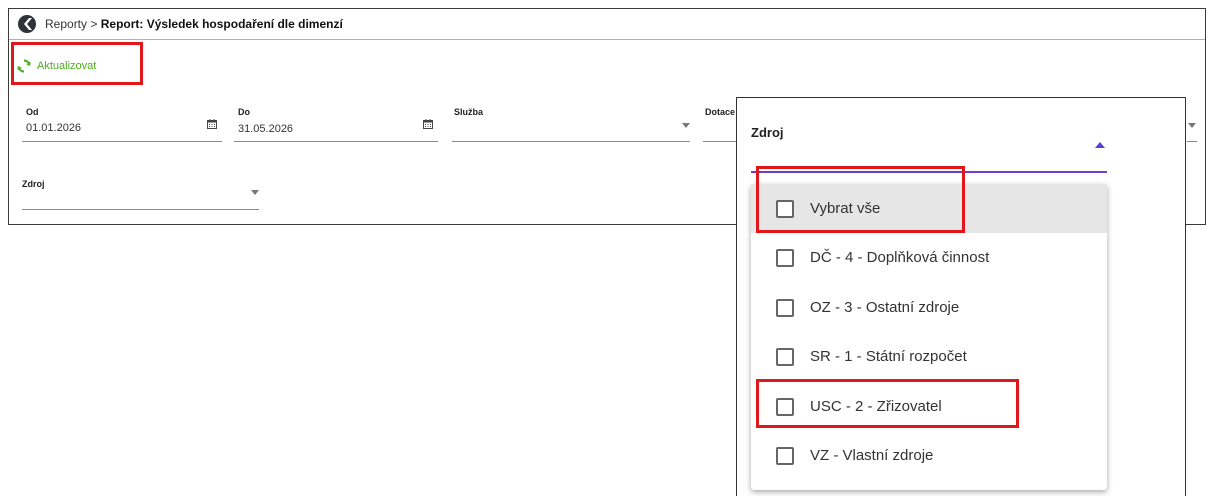  Describe the element at coordinates (1192, 125) in the screenshot. I see `dotace-dropdown-icon` at that location.